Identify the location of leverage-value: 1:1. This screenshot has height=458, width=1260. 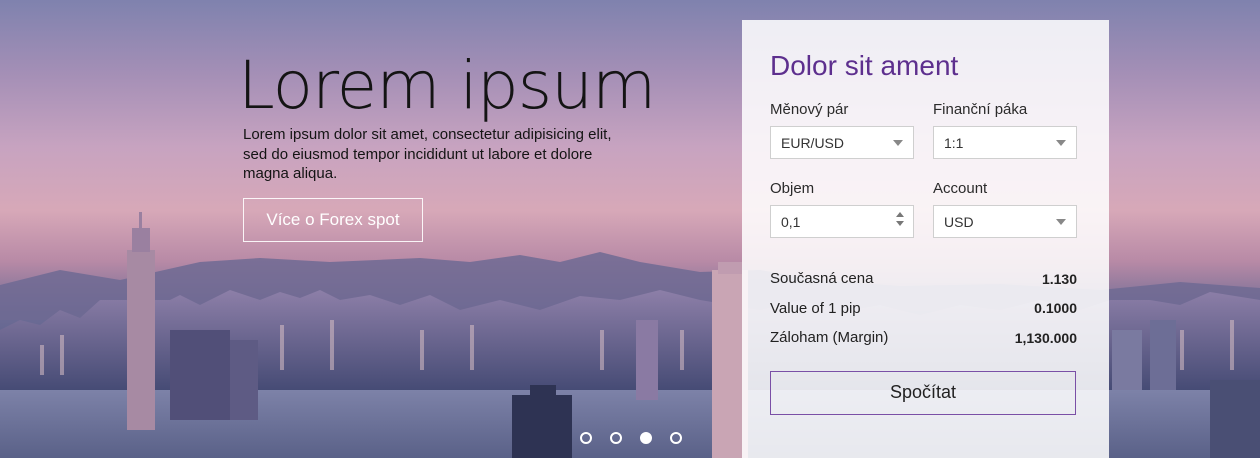
(954, 142).